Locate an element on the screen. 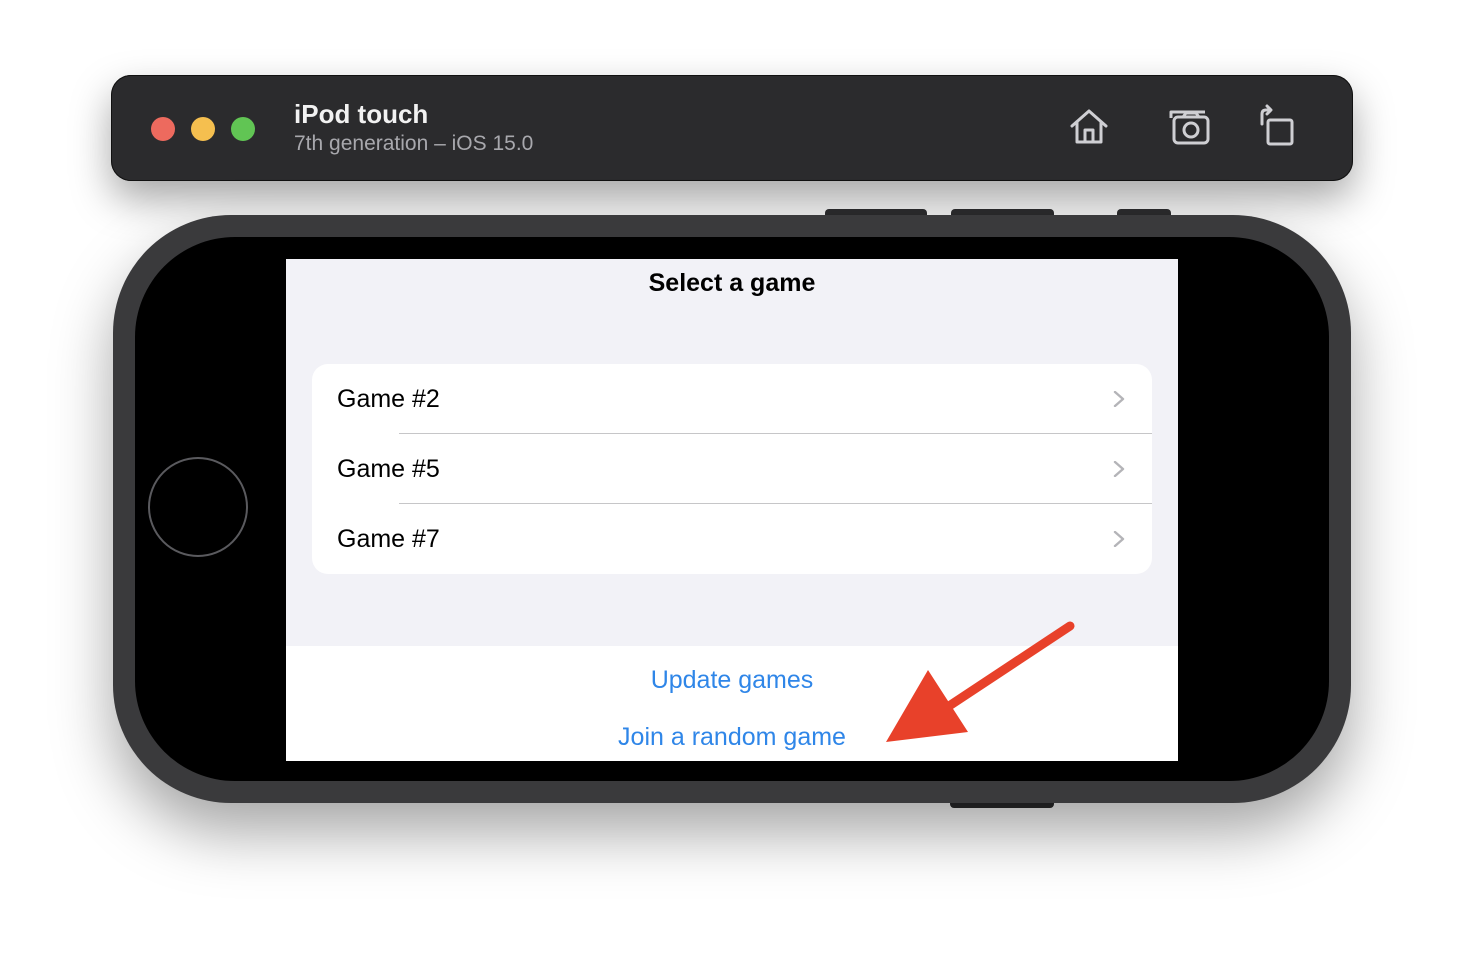  home-icon is located at coordinates (1089, 127).